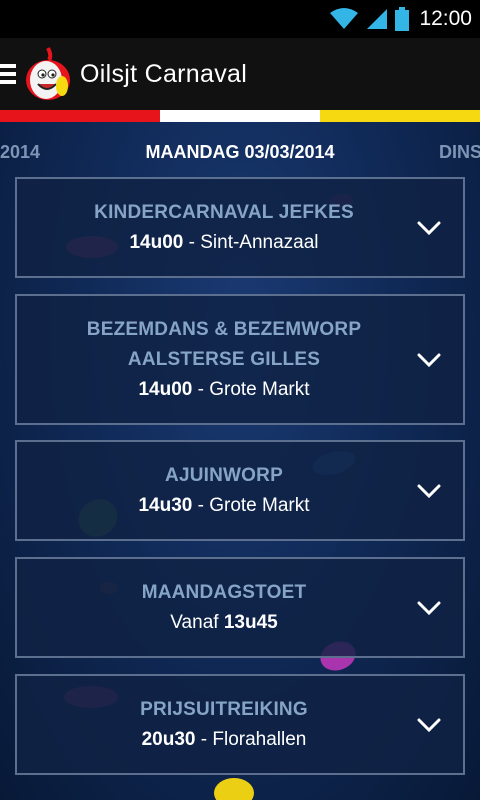 The image size is (480, 800). I want to click on confetti-decoration, so click(234, 789).